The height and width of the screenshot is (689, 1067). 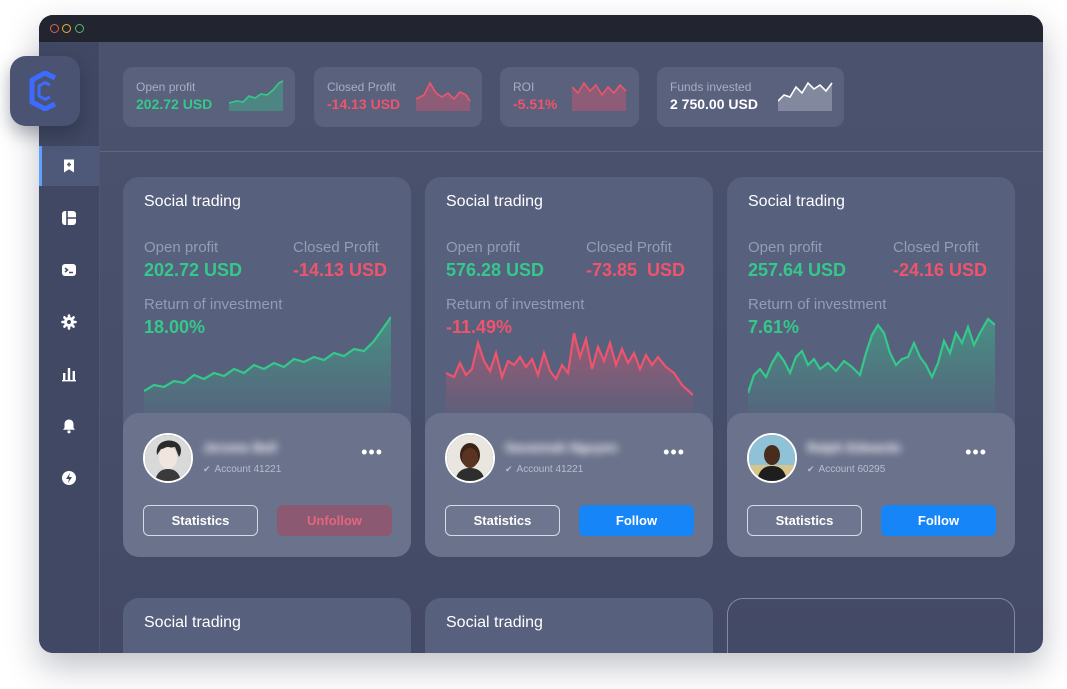 I want to click on bookmark-icon, so click(x=69, y=166).